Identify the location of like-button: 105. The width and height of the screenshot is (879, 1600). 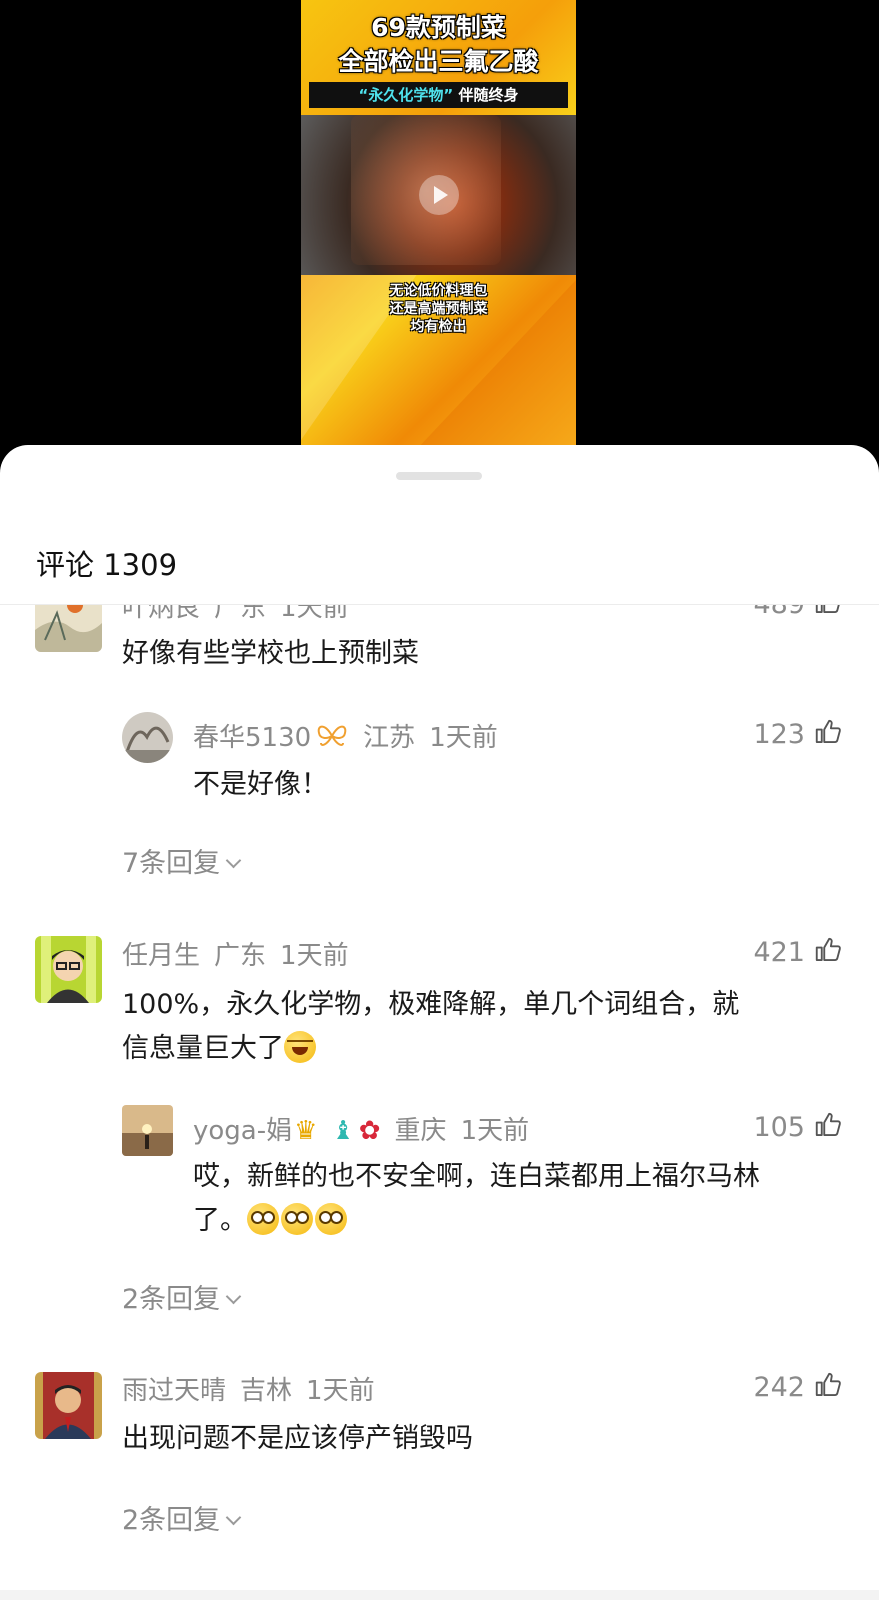
(798, 1126).